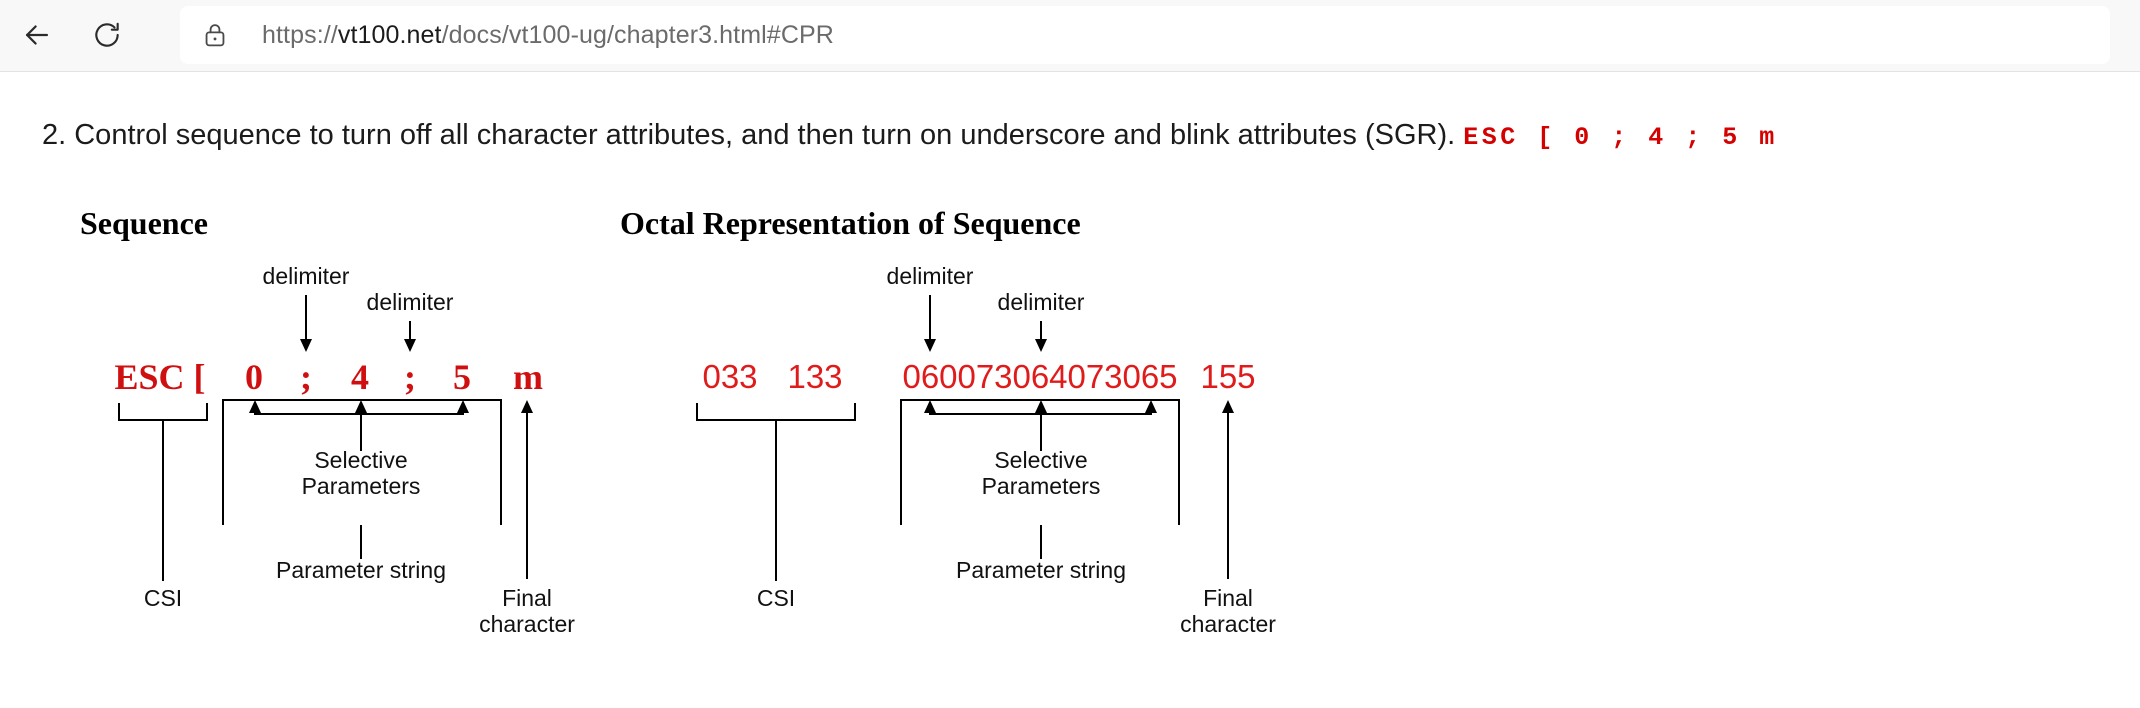 The width and height of the screenshot is (2140, 708). Describe the element at coordinates (362, 462) in the screenshot. I see `parameter-string-bracket` at that location.